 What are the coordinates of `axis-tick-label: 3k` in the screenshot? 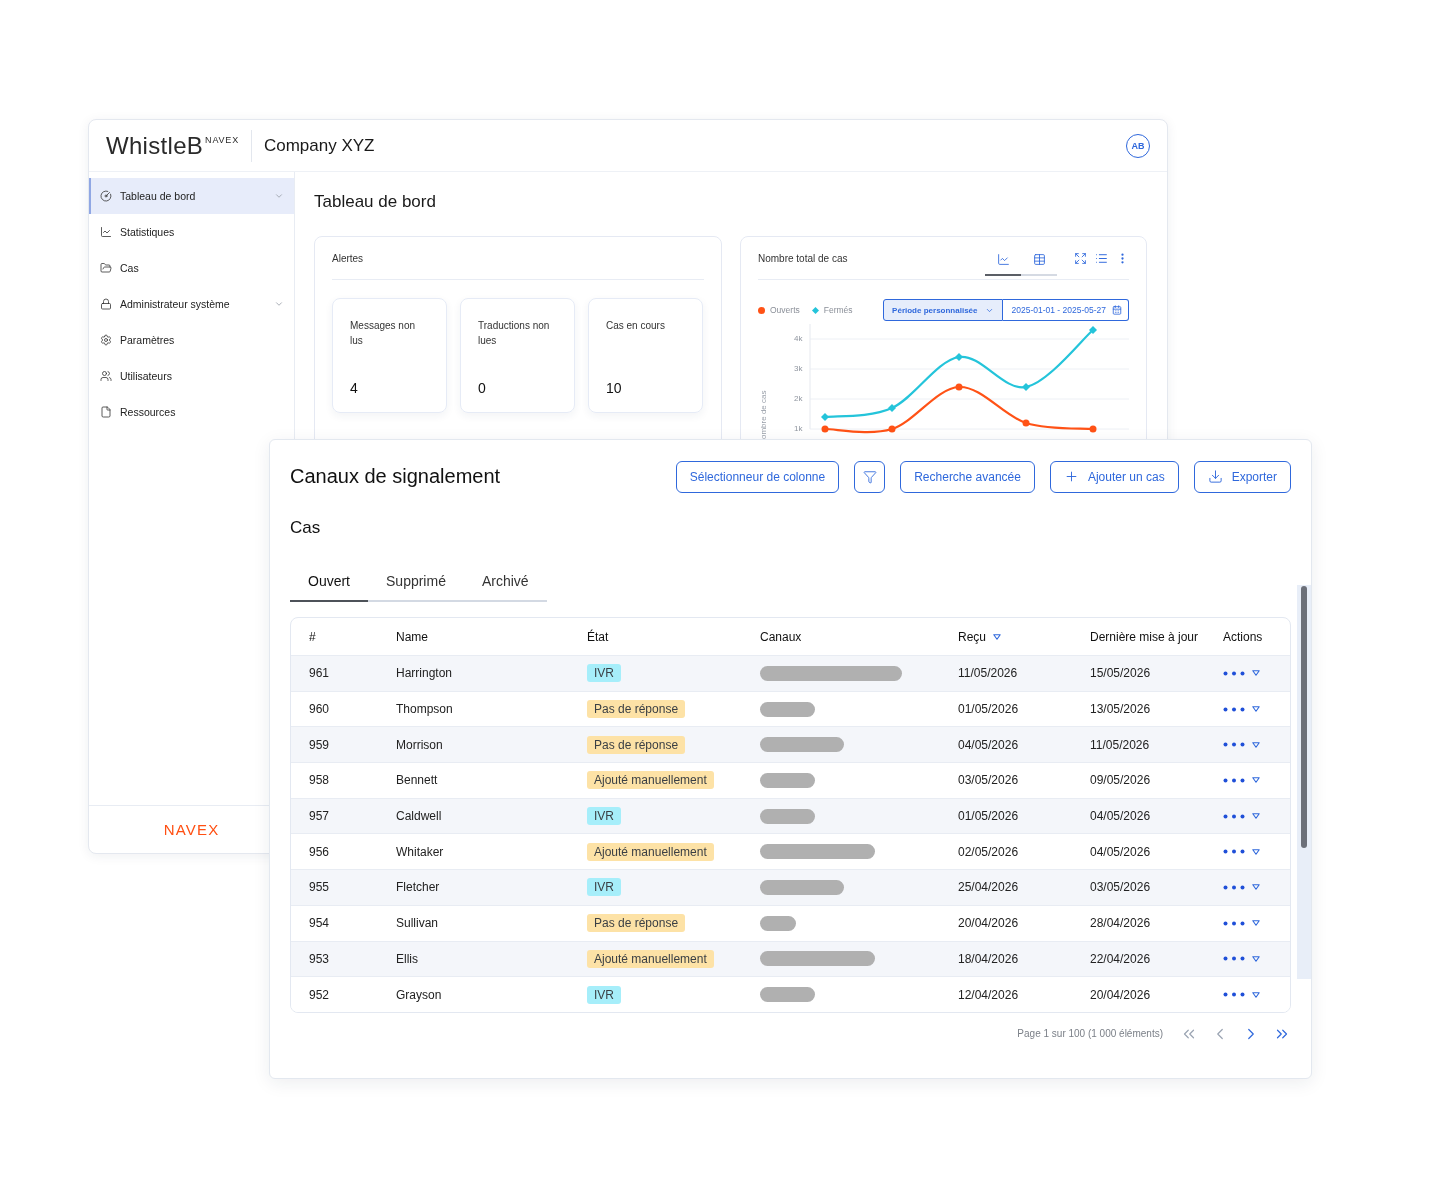 It's located at (798, 369).